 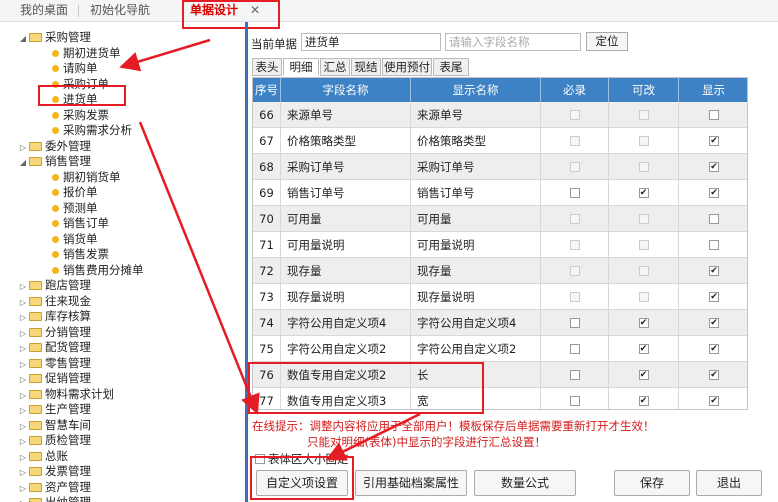 I want to click on tree-folder: ▷ 质检管理, so click(x=54, y=440).